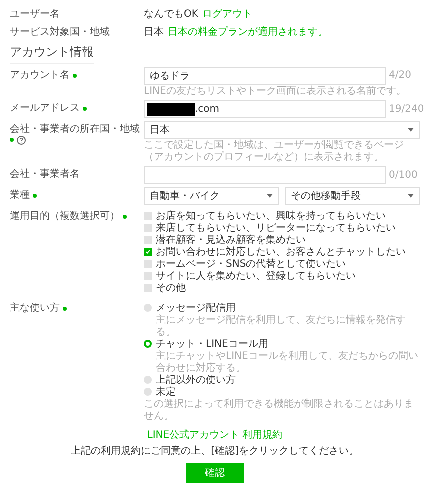 The width and height of the screenshot is (426, 500). I want to click on option-label: メッセージ配信用, so click(196, 308).